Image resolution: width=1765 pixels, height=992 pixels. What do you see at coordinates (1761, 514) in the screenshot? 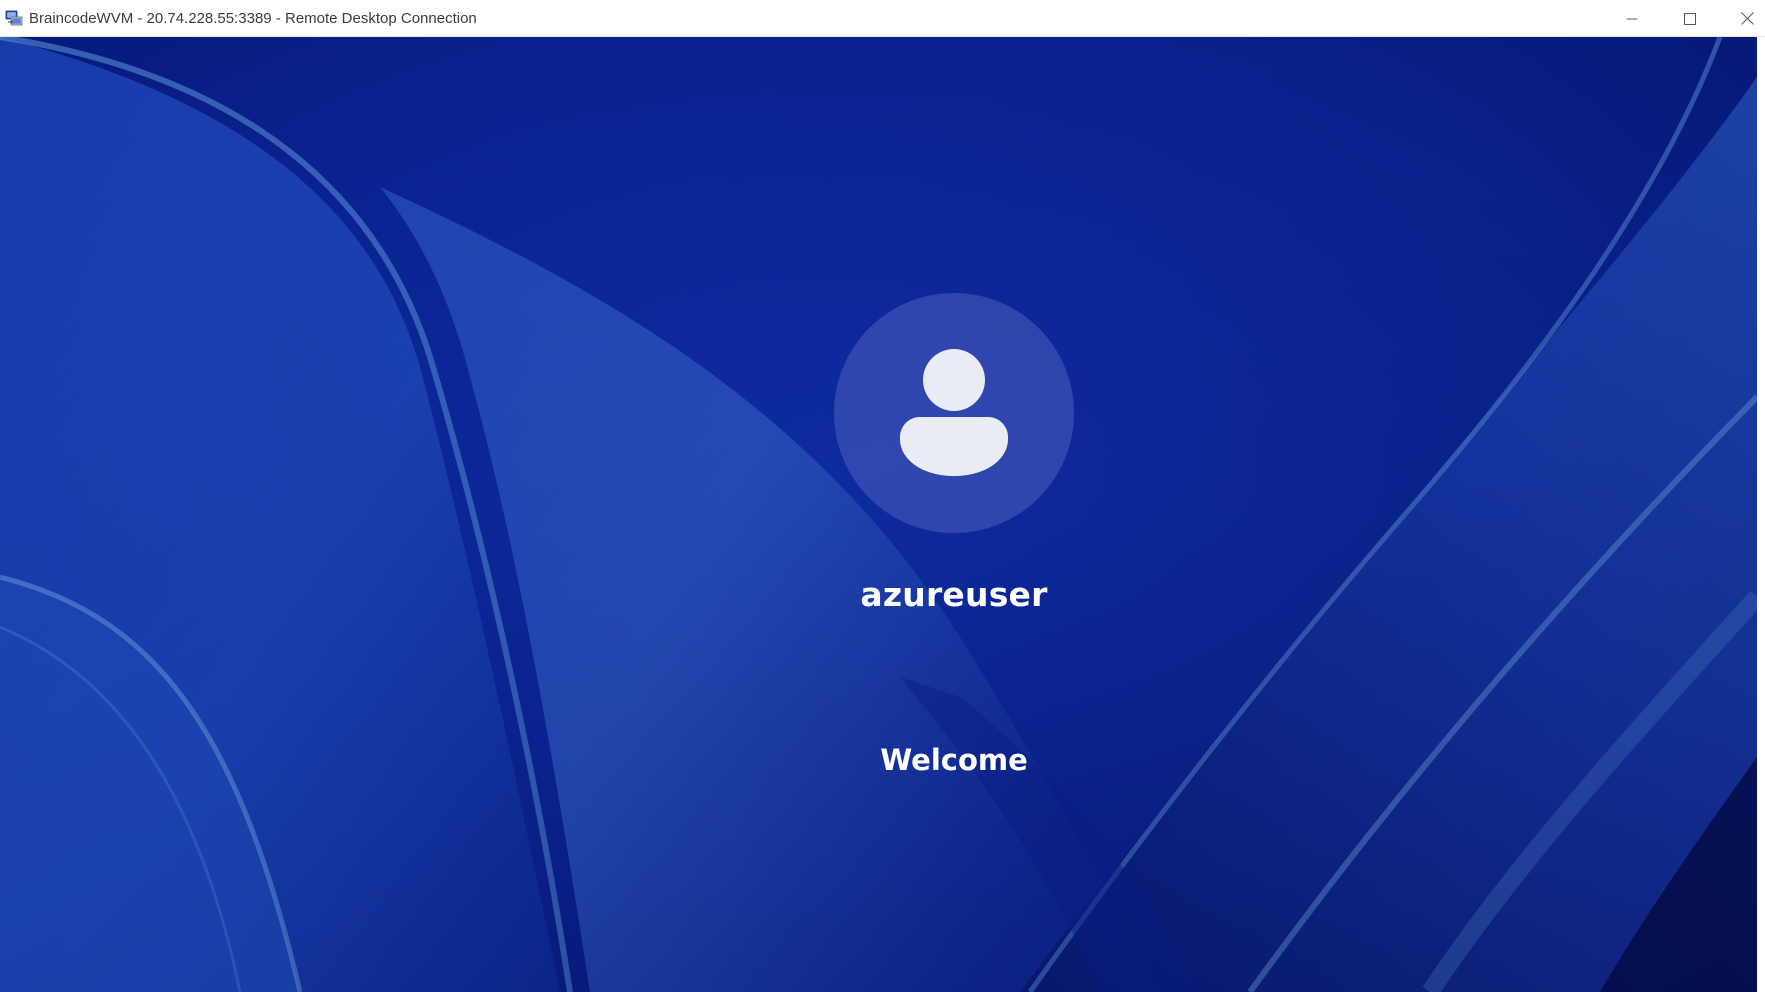
I see `window-right-border` at bounding box center [1761, 514].